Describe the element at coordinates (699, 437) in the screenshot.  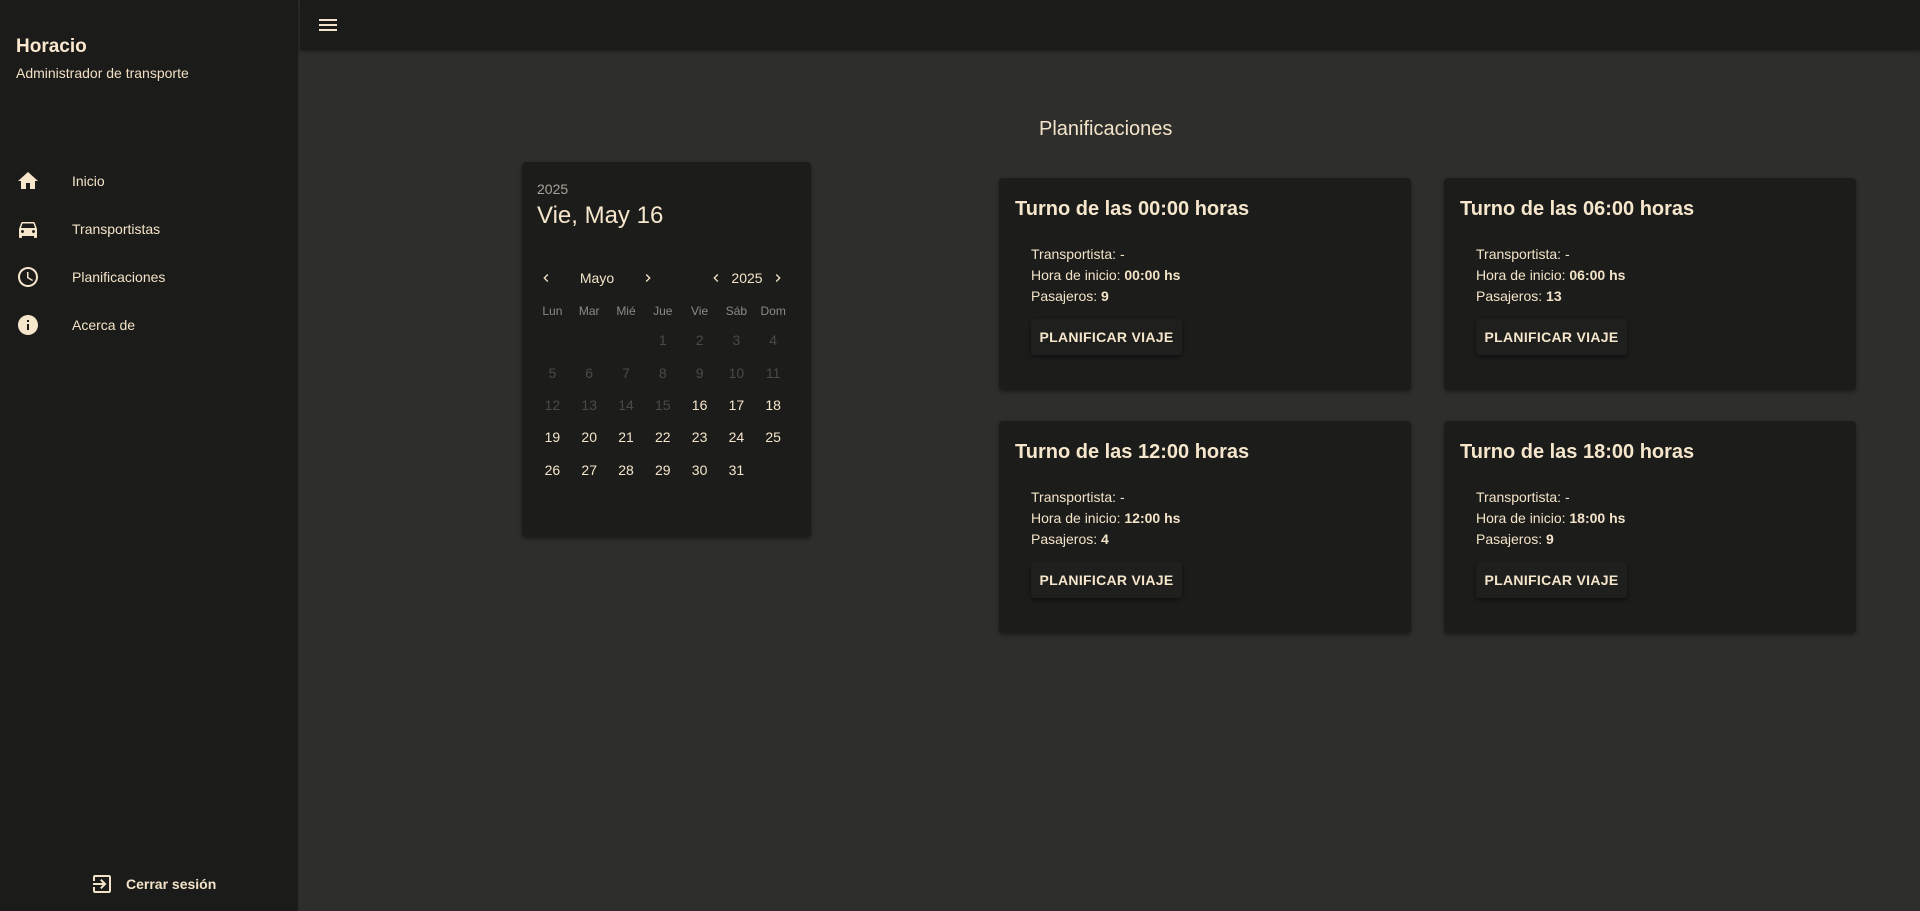
I see `calendar-day: 23` at that location.